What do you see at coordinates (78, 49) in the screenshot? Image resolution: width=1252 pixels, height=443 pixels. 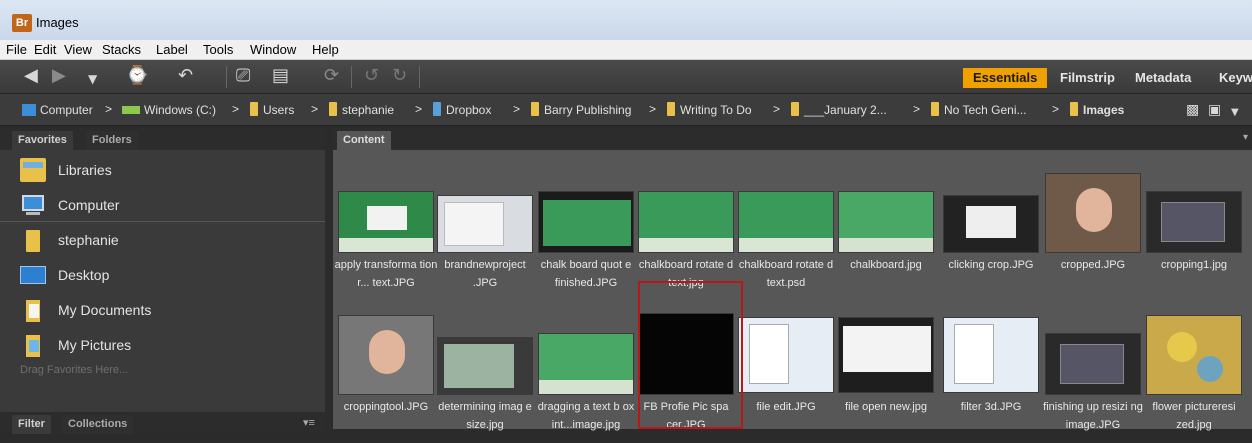 I see `menu-view: View` at bounding box center [78, 49].